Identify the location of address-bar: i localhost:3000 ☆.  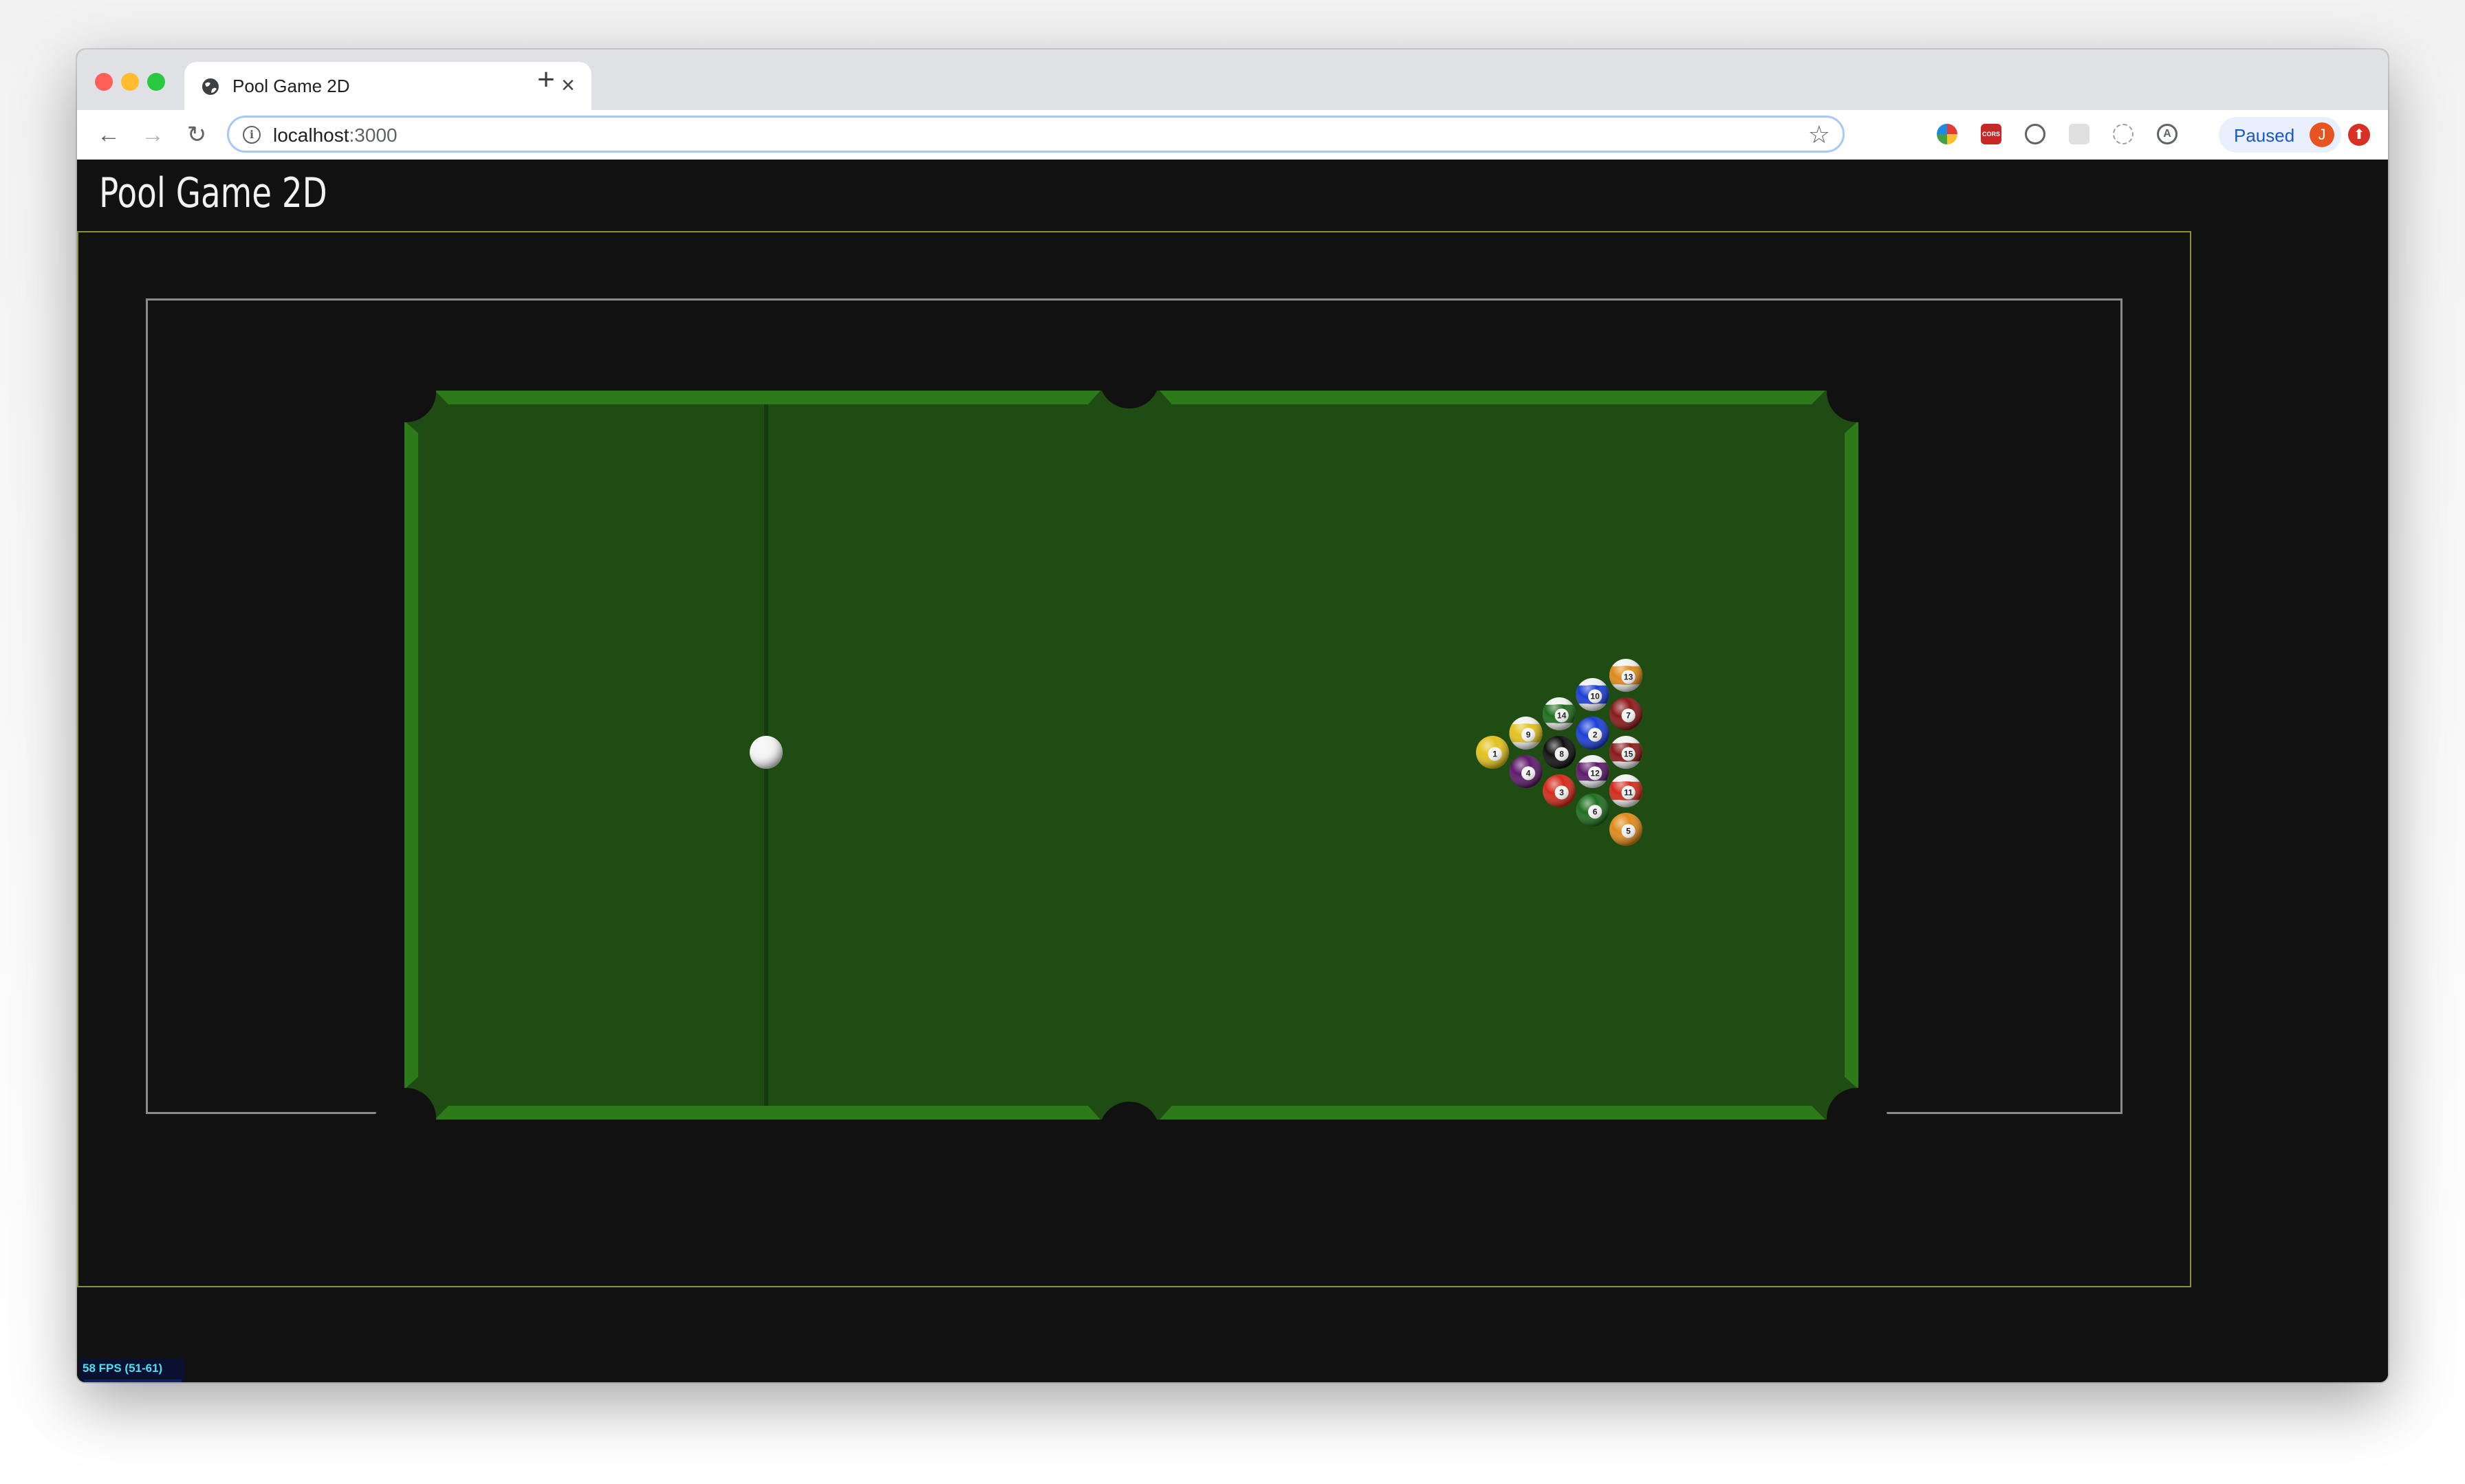
(1036, 134).